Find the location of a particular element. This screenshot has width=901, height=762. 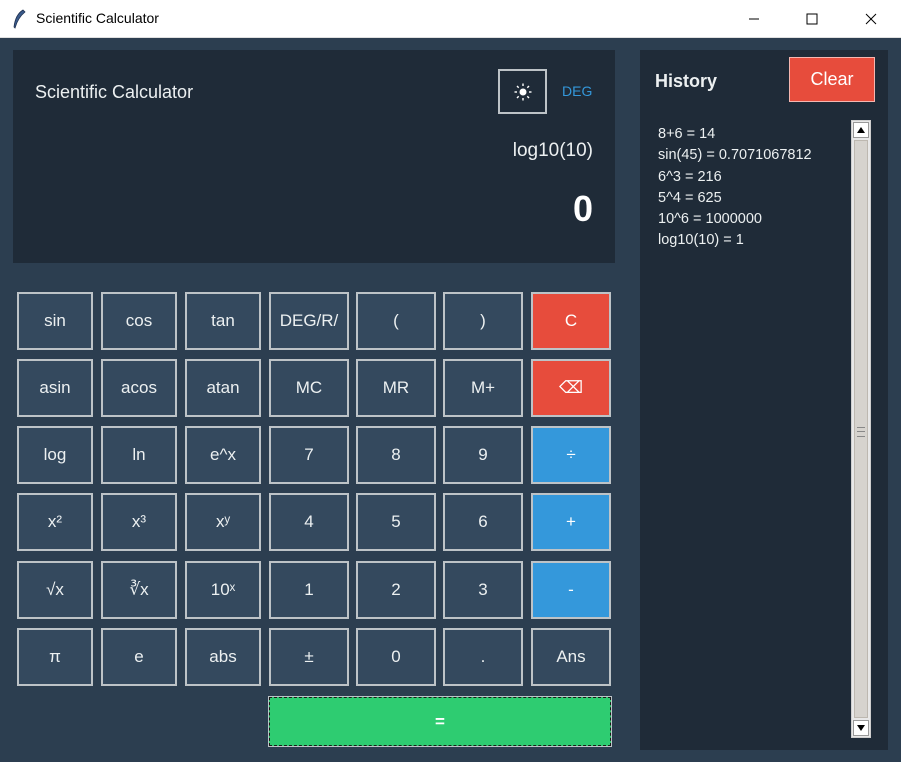

arrow-down-icon is located at coordinates (861, 728).